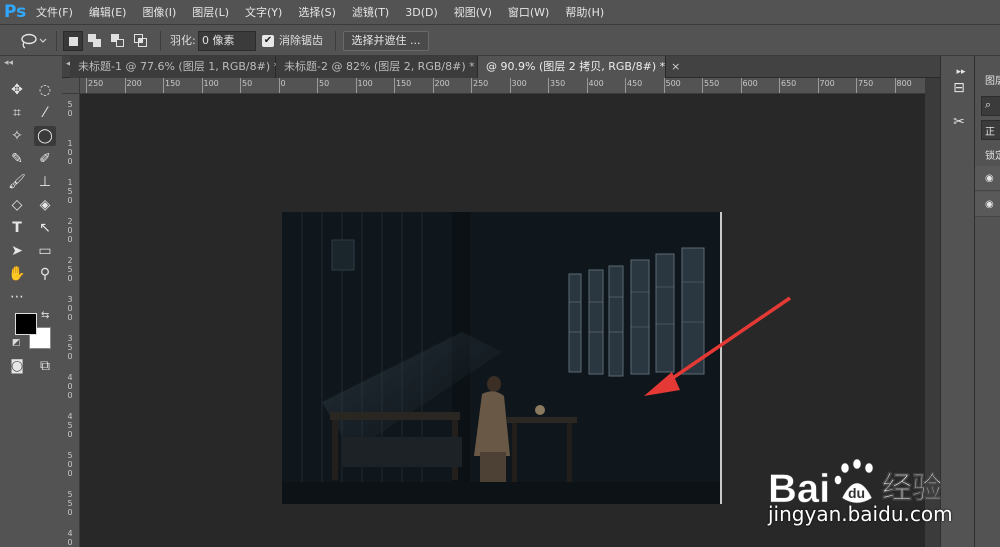 The height and width of the screenshot is (547, 1000). I want to click on baidu-logo-icon: Bai du 经验, so click(855, 483).